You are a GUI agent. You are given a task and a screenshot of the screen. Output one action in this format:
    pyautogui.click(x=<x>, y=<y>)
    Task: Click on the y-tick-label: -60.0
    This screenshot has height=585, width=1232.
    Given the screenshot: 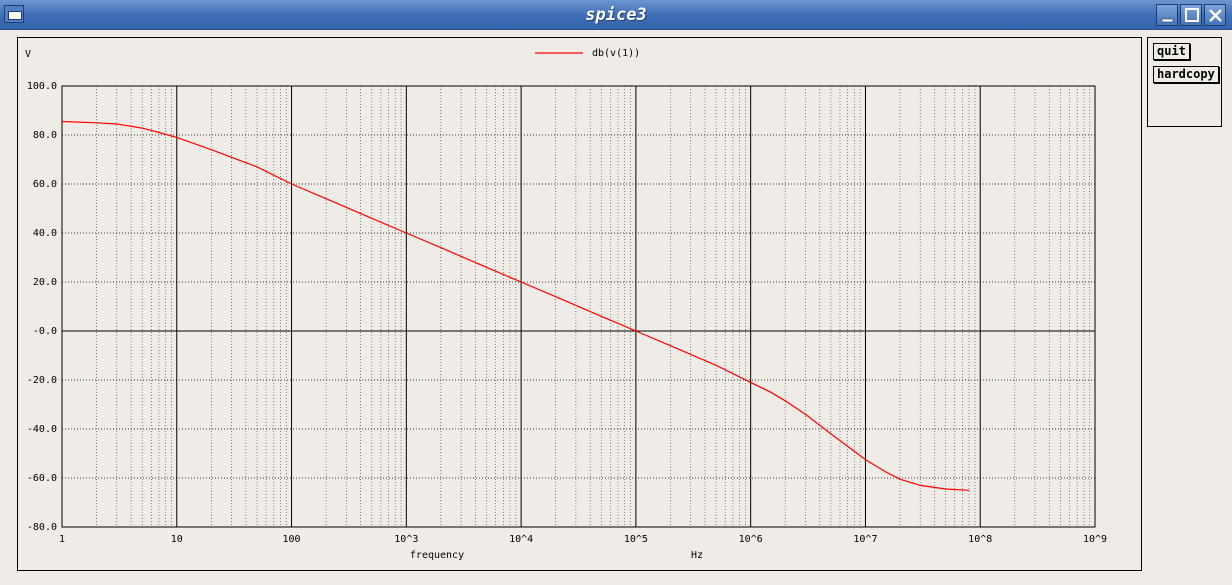 What is the action you would take?
    pyautogui.click(x=42, y=478)
    